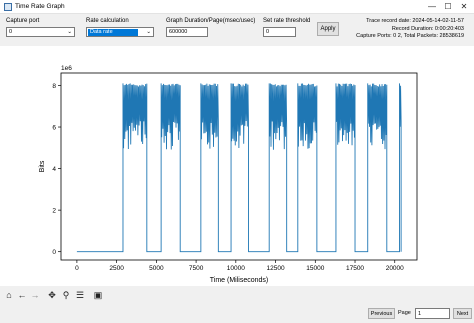 This screenshot has height=323, width=474. Describe the element at coordinates (404, 313) in the screenshot. I see `page-label: Page` at that location.